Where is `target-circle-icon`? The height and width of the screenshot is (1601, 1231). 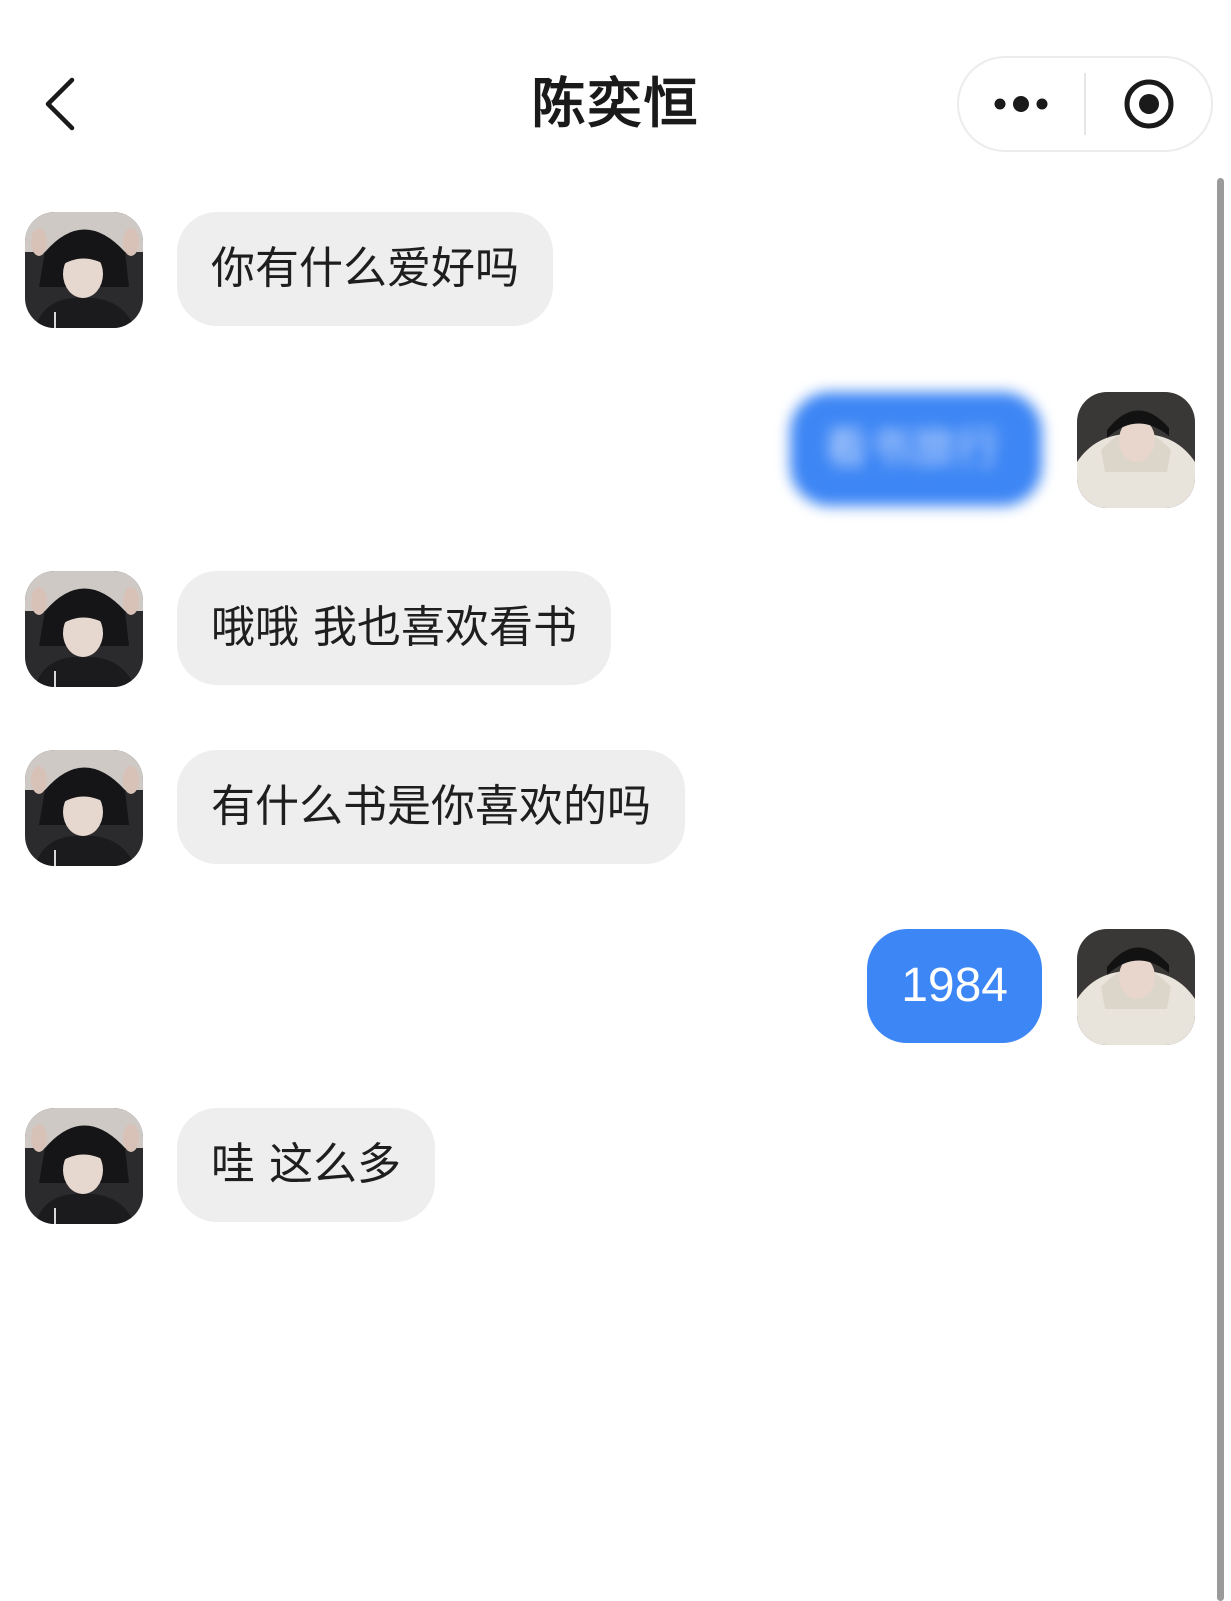 target-circle-icon is located at coordinates (1148, 104).